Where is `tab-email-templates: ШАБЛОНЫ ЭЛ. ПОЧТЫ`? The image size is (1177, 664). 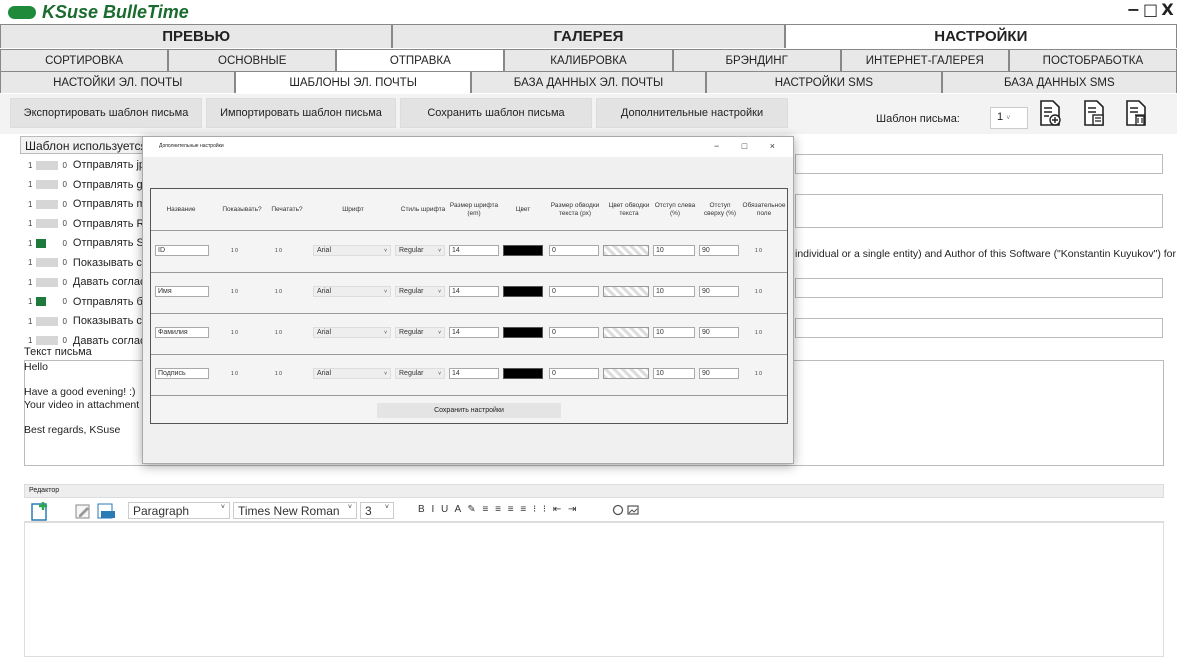
tab-email-templates: ШАБЛОНЫ ЭЛ. ПОЧТЫ is located at coordinates (353, 82).